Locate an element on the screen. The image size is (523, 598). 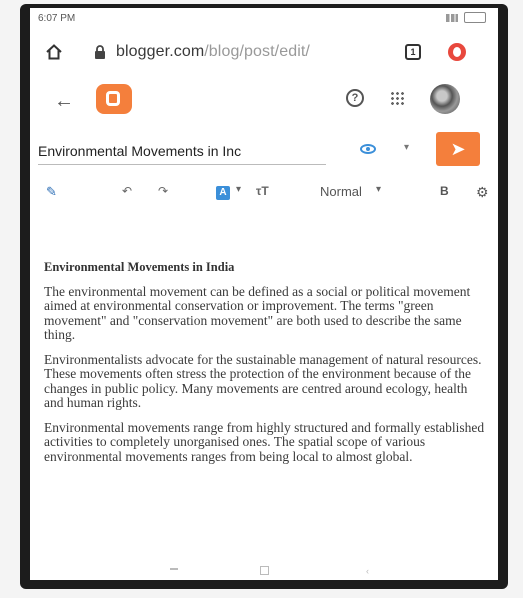
editor-toolbar: ✎ ↶ ↷ A ▾ τT Normal ▾ B ⚙ is located at coordinates (264, 193).